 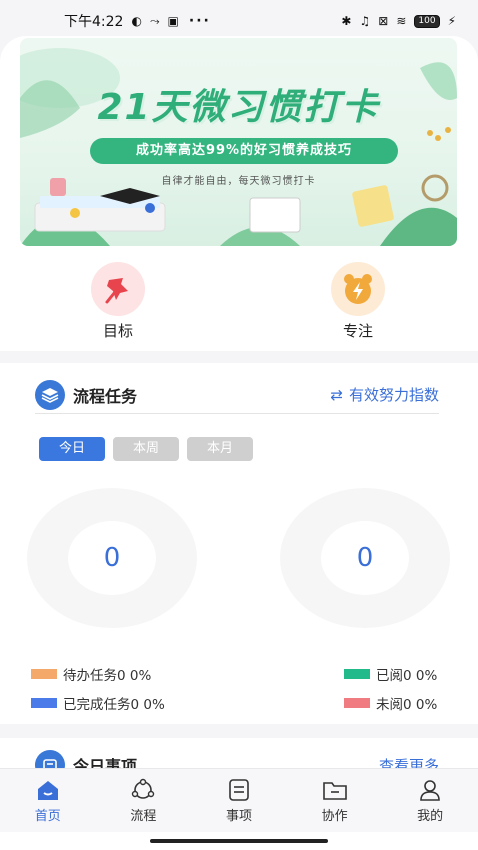 I want to click on task-total-value: 0, so click(x=112, y=558).